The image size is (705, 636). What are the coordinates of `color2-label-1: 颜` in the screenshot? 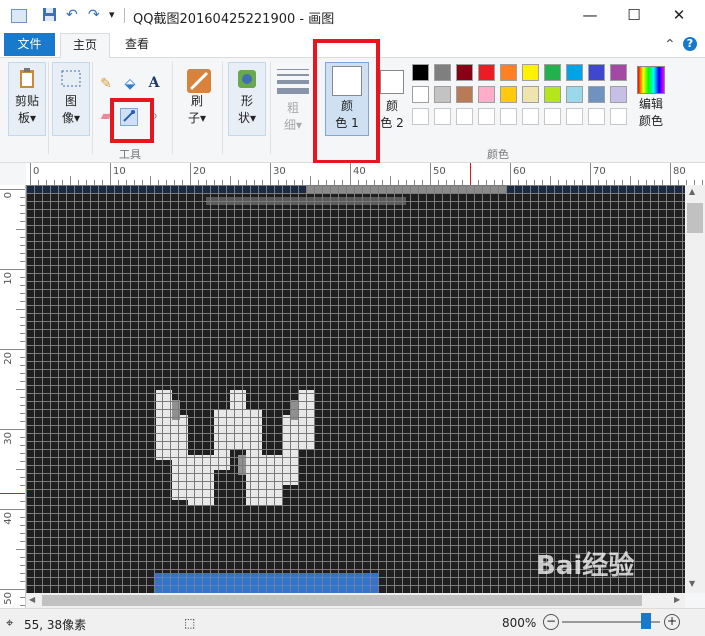 It's located at (391, 106).